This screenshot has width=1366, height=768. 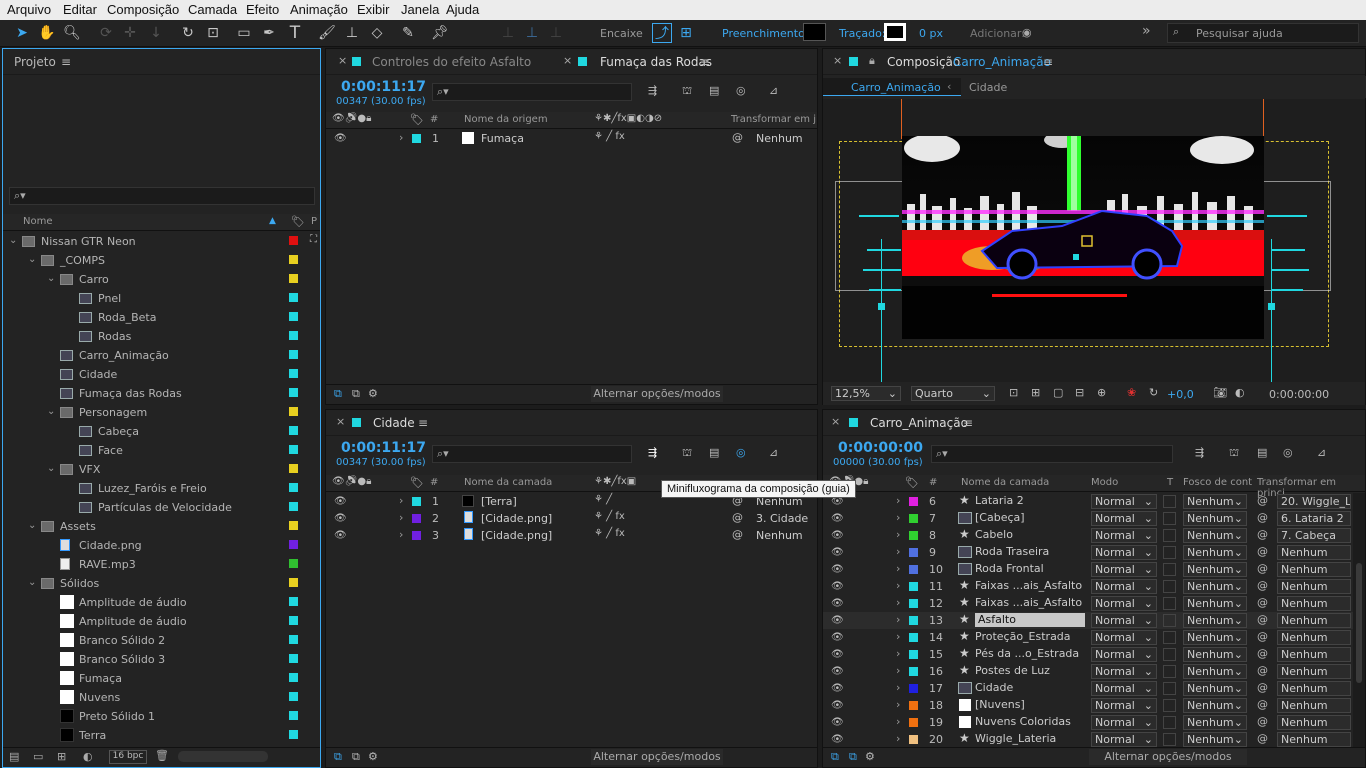 I want to click on graph-editor-icon: ⊿, so click(x=773, y=90).